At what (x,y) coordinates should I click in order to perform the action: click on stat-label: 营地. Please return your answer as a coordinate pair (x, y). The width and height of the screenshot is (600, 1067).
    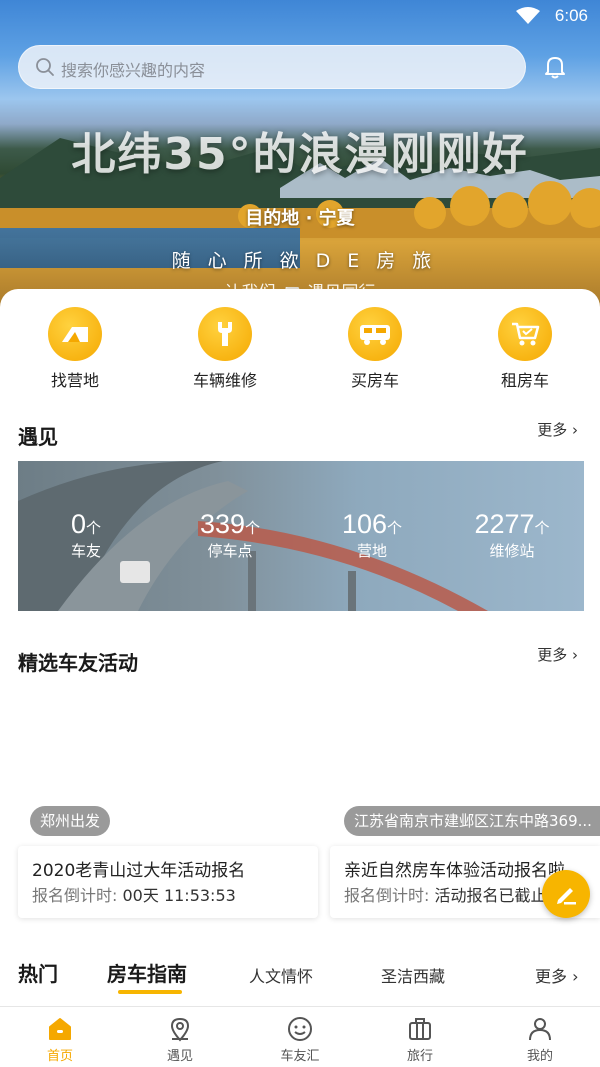
    Looking at the image, I should click on (371, 551).